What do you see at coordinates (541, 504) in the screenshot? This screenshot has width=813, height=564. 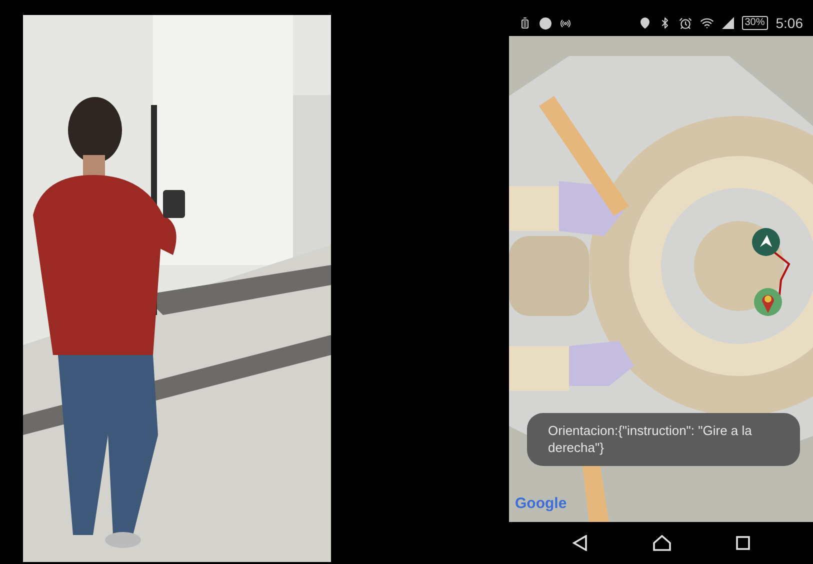 I see `google-logo: Google` at bounding box center [541, 504].